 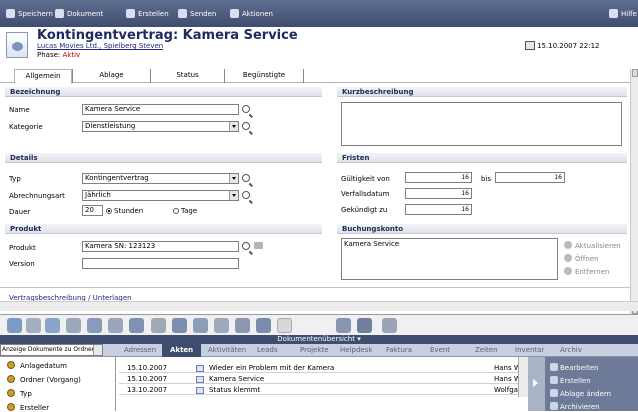 I want to click on verfallsdatum-date: 16, so click(x=438, y=193).